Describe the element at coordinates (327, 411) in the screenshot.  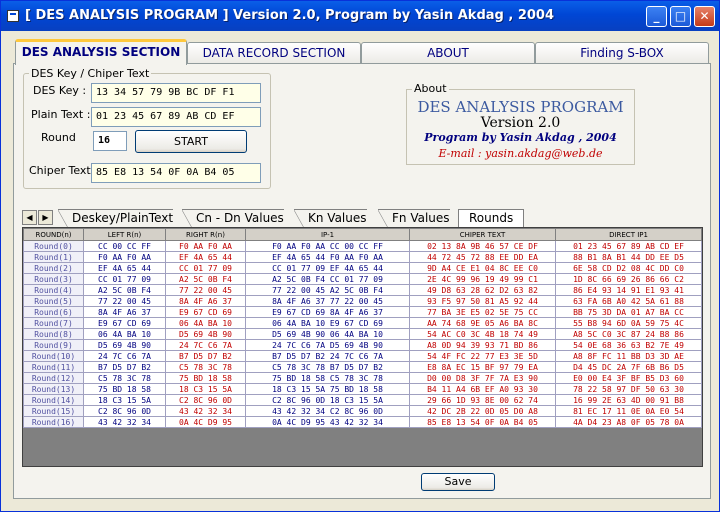
I see `table-cell: 43 42 32 34 C2 8C 96 0D` at that location.